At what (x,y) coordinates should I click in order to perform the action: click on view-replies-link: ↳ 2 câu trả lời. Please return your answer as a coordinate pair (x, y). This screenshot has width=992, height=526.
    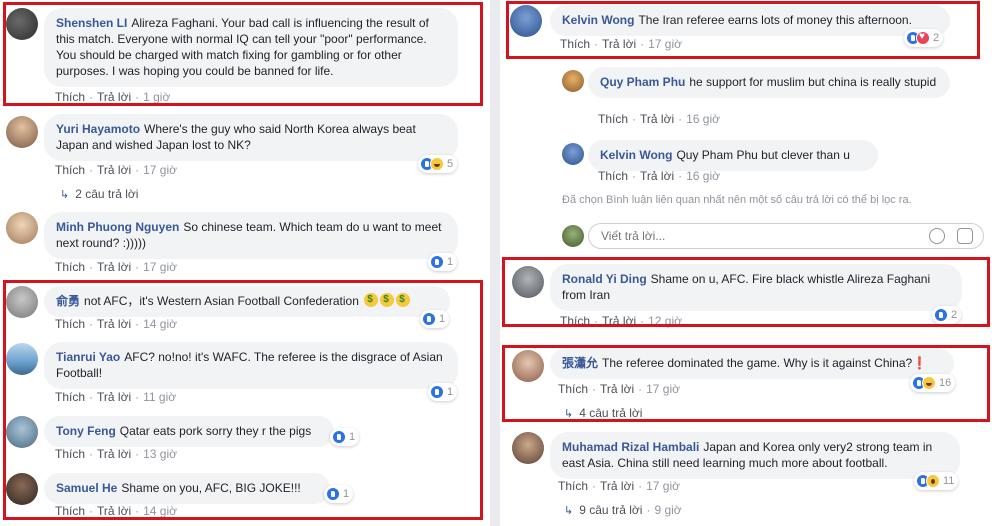
    Looking at the image, I should click on (99, 194).